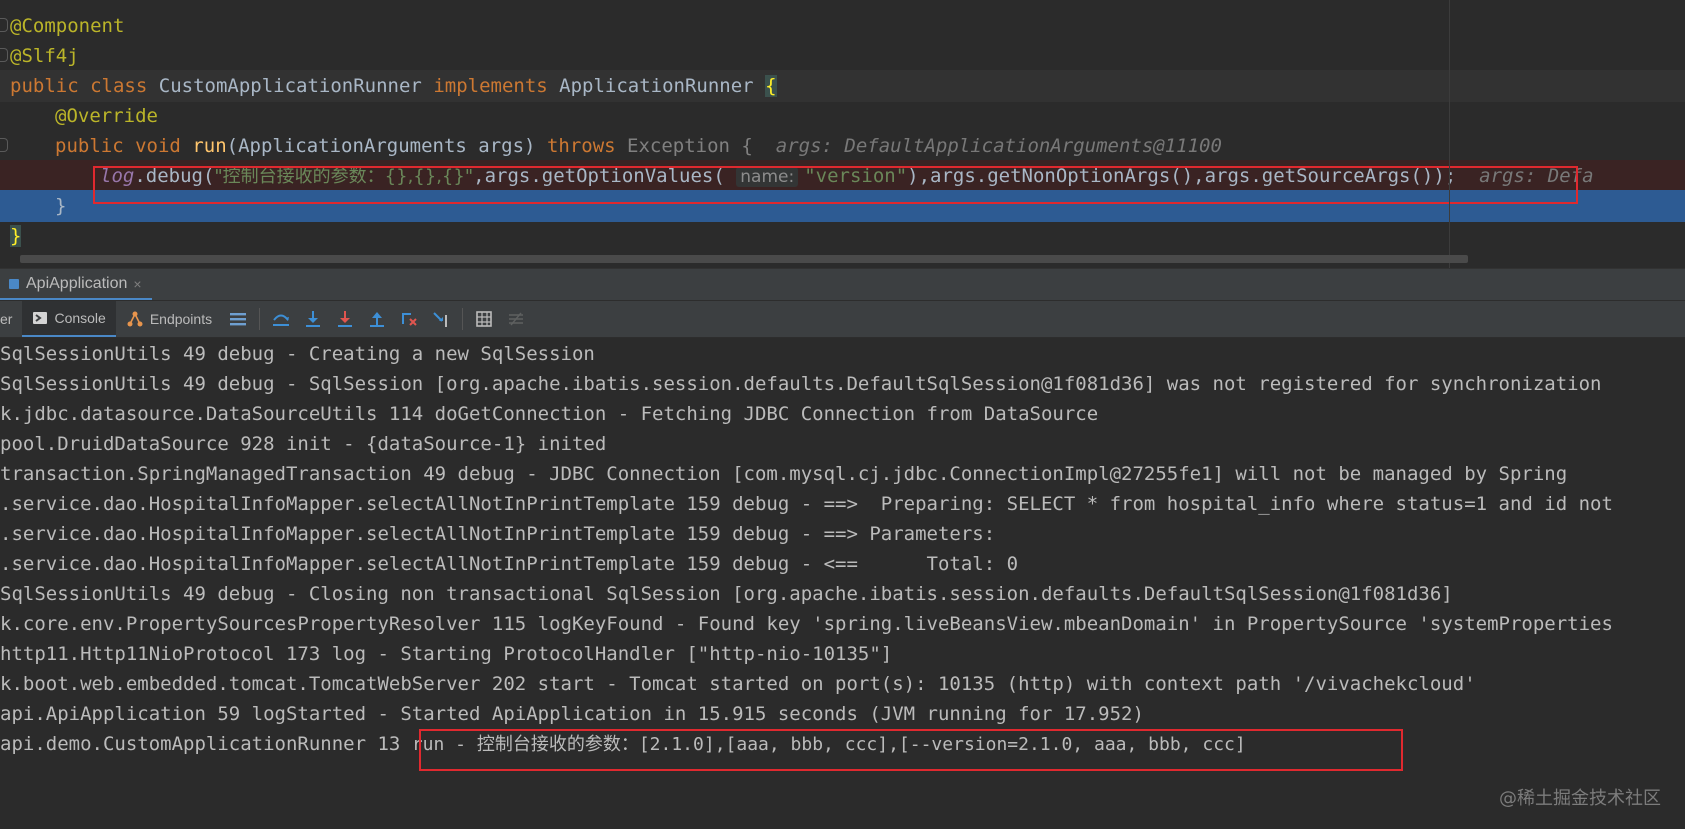  I want to click on inline-debug-value: args: DefaultApplicationArguments@11100, so click(998, 146).